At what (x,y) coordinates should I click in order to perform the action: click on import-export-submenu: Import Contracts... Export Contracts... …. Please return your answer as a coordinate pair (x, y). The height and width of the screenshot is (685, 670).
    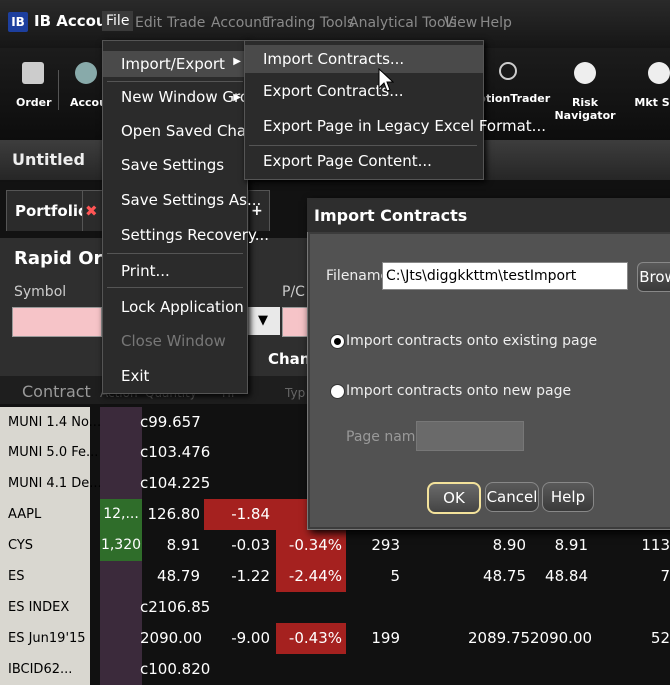
    Looking at the image, I should click on (395, 110).